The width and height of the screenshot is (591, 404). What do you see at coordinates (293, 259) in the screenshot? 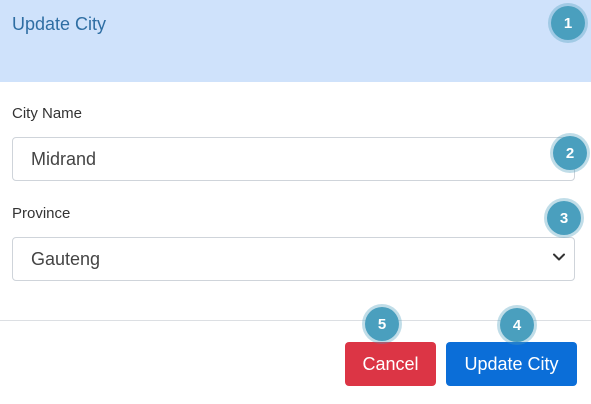
I see `province-select: Gauteng` at bounding box center [293, 259].